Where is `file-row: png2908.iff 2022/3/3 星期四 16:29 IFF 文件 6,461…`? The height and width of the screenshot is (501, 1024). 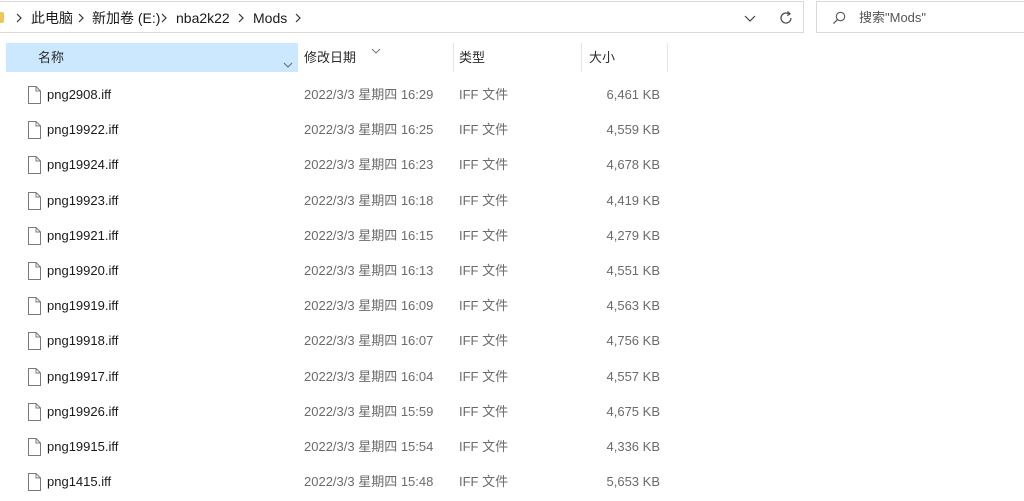 file-row: png2908.iff 2022/3/3 星期四 16:29 IFF 文件 6,461… is located at coordinates (337, 94).